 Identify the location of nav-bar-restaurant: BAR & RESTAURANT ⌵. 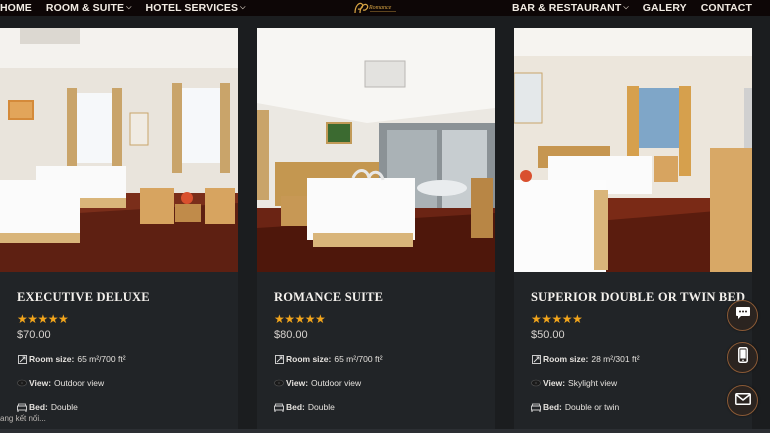
(570, 8).